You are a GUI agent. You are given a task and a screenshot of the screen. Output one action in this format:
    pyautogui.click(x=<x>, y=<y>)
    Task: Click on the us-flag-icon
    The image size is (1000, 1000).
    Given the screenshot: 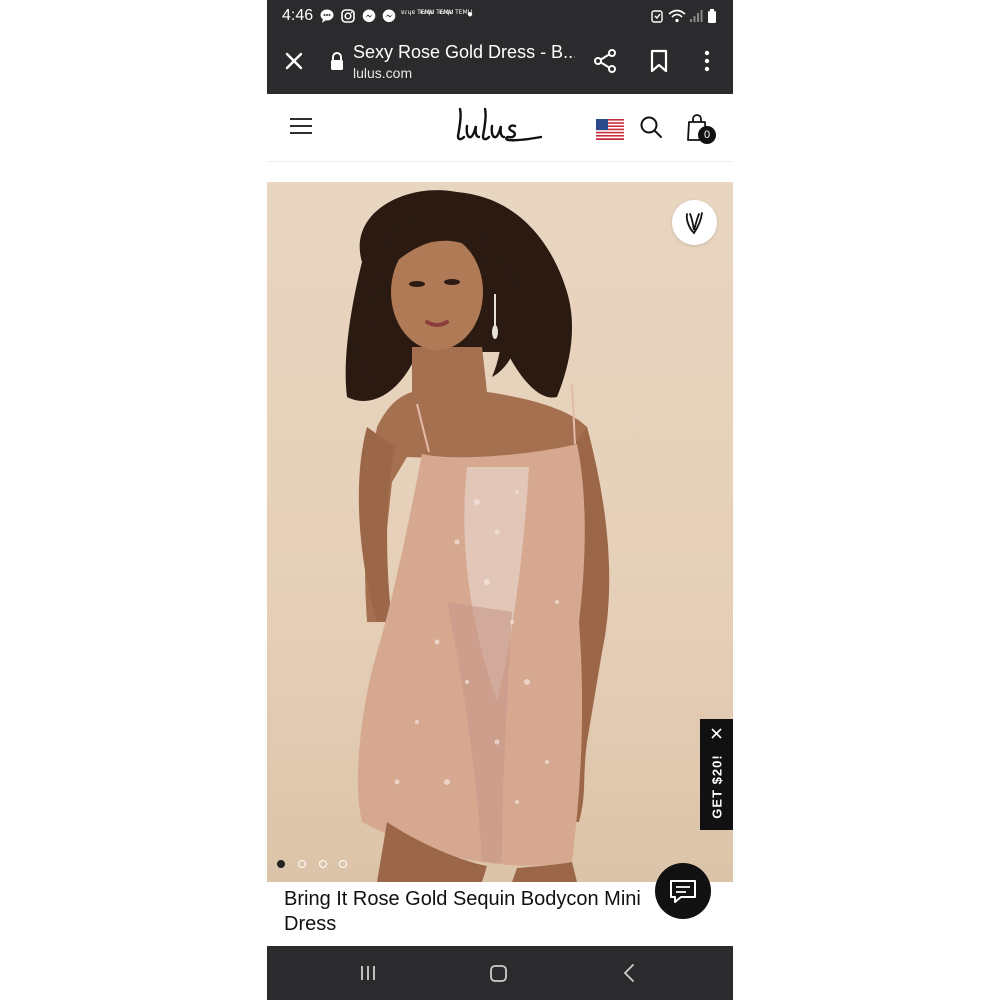 What is the action you would take?
    pyautogui.click(x=610, y=129)
    